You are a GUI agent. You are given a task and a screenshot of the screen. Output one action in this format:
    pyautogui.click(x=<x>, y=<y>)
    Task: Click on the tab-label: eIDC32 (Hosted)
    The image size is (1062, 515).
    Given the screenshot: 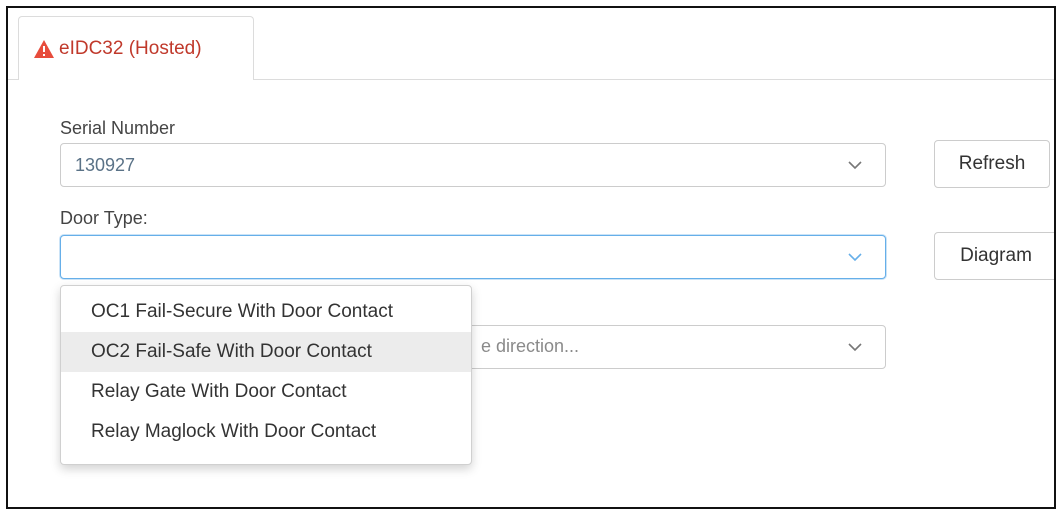 What is the action you would take?
    pyautogui.click(x=130, y=48)
    